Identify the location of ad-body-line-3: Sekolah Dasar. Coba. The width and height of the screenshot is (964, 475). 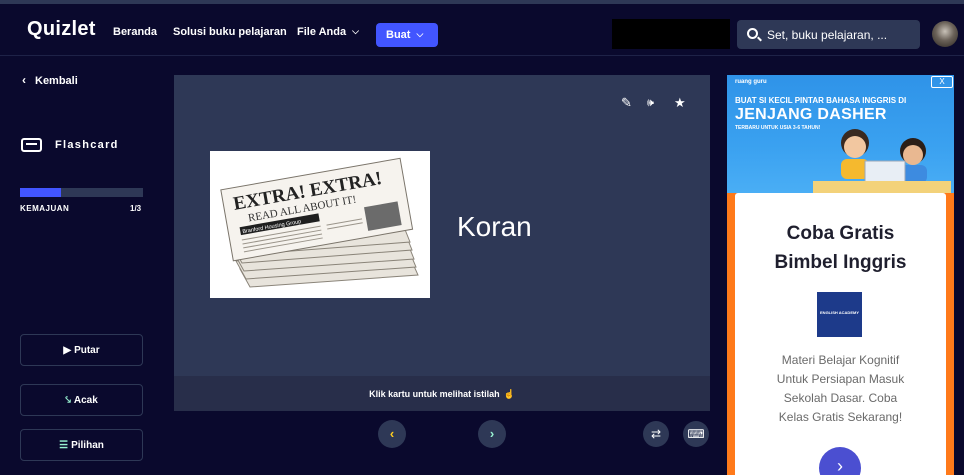
(840, 398).